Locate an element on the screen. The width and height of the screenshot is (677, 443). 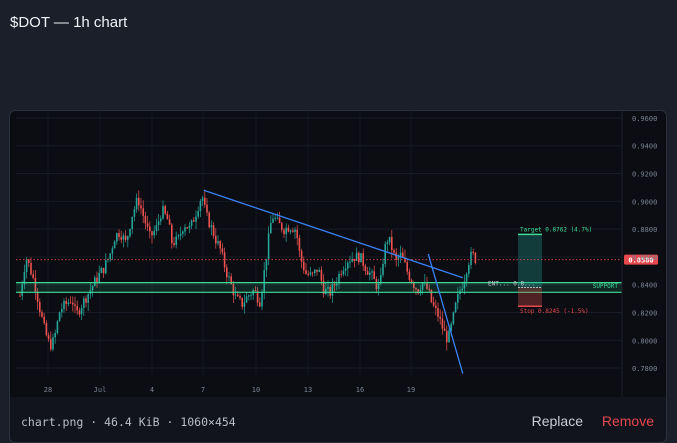
y-tick-label: 0.9200 is located at coordinates (644, 175).